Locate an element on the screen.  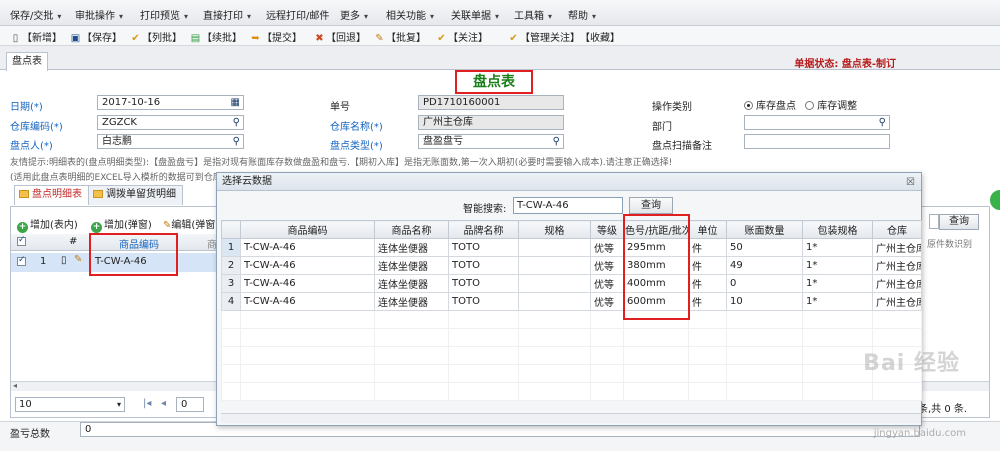
pencil-icon: ✎ is located at coordinates (78, 259).